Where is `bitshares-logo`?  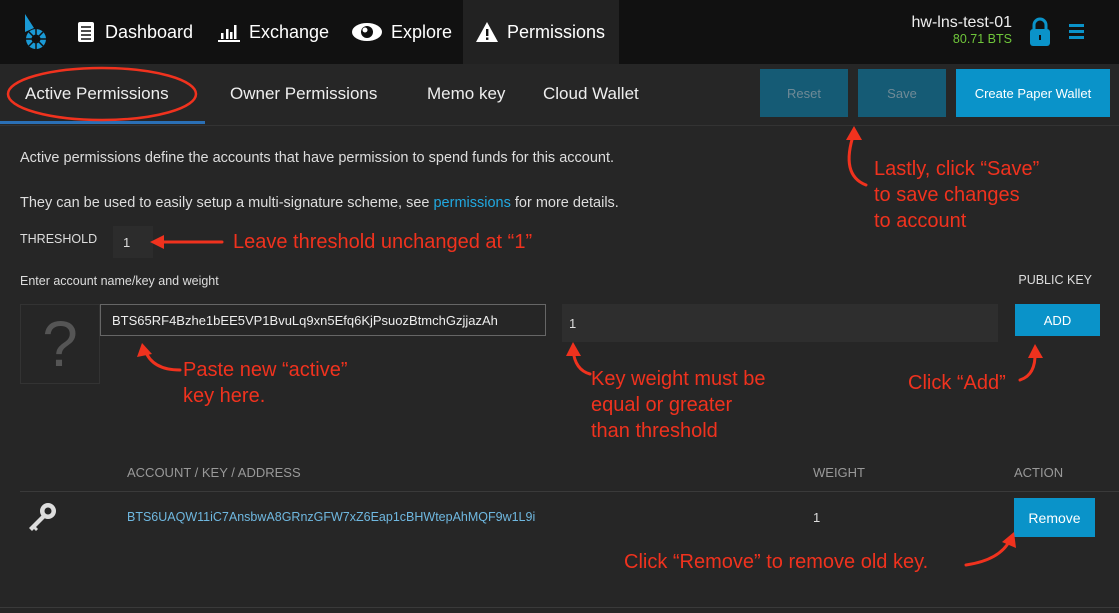
bitshares-logo is located at coordinates (35, 32).